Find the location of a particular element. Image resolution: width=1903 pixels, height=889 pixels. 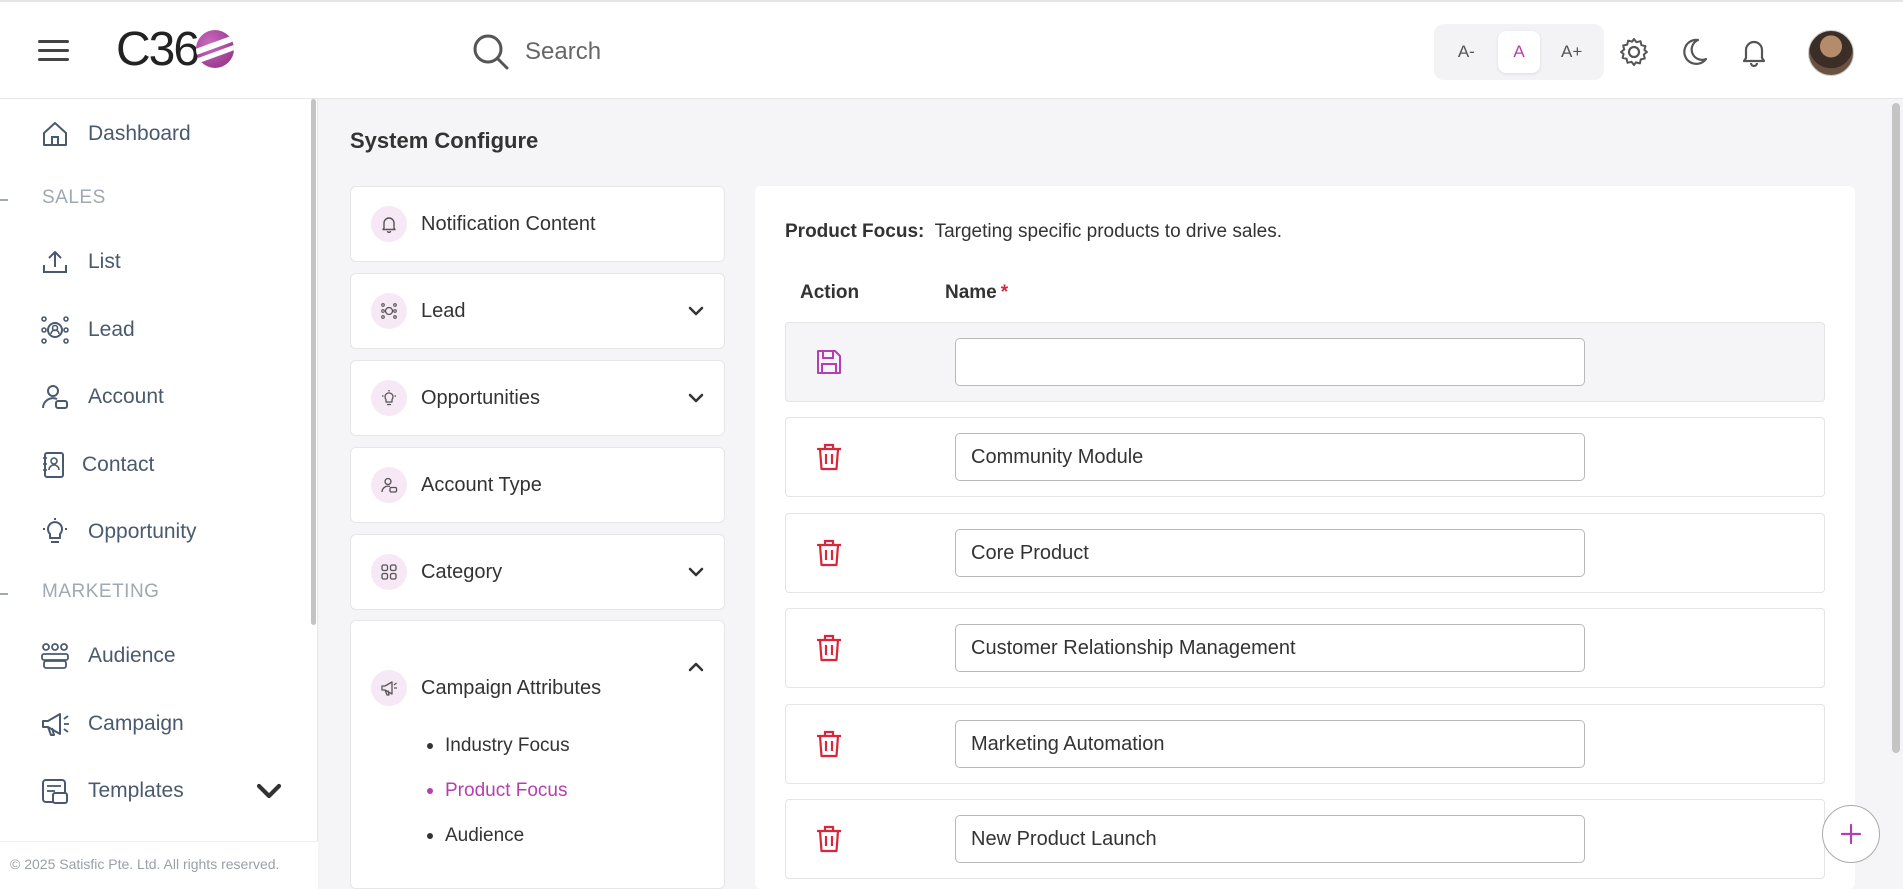

name-input: Community Module is located at coordinates (1270, 457).